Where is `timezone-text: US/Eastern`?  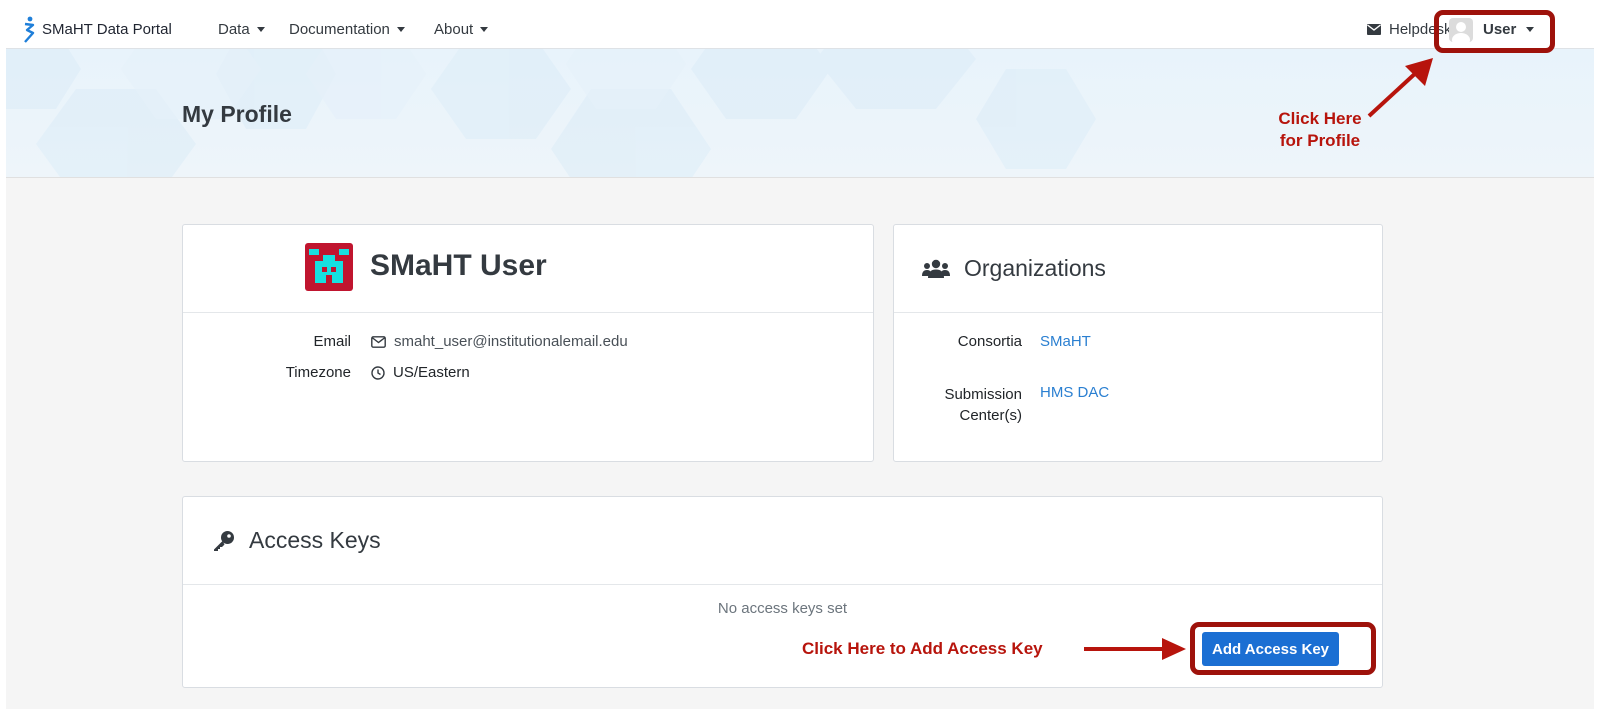 timezone-text: US/Eastern is located at coordinates (431, 372).